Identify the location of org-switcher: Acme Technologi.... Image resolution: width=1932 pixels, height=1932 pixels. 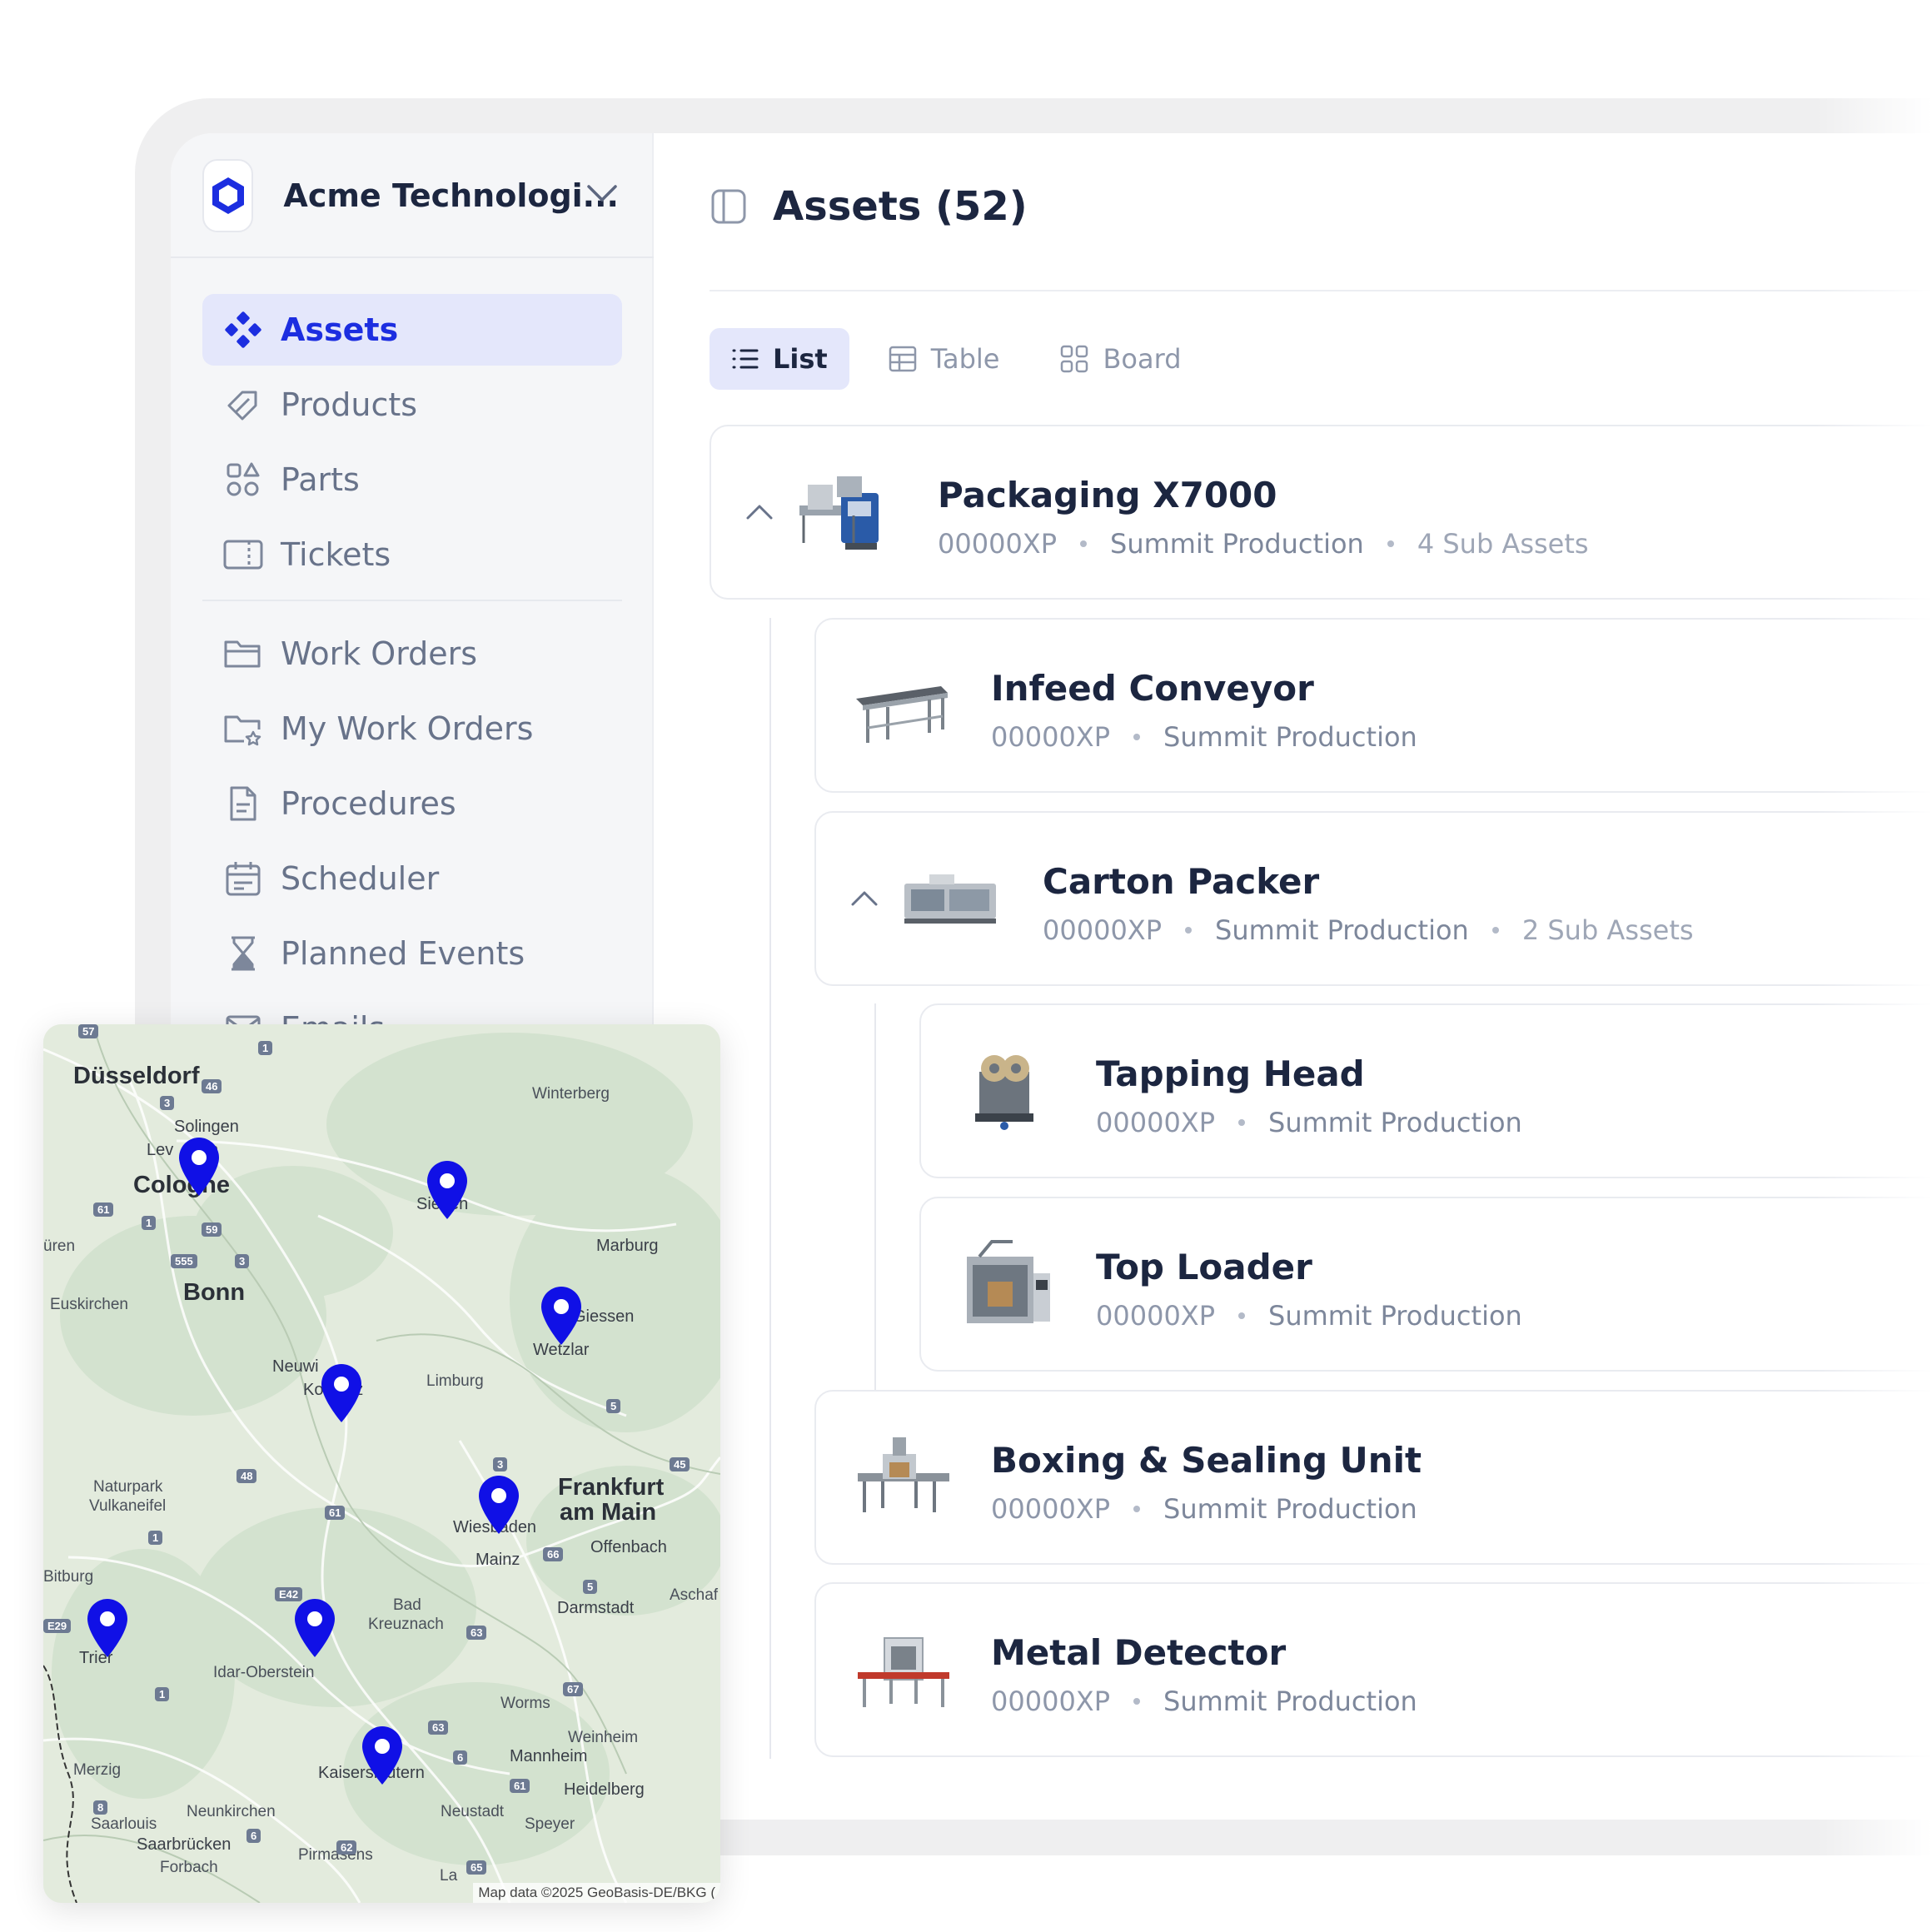
(410, 195).